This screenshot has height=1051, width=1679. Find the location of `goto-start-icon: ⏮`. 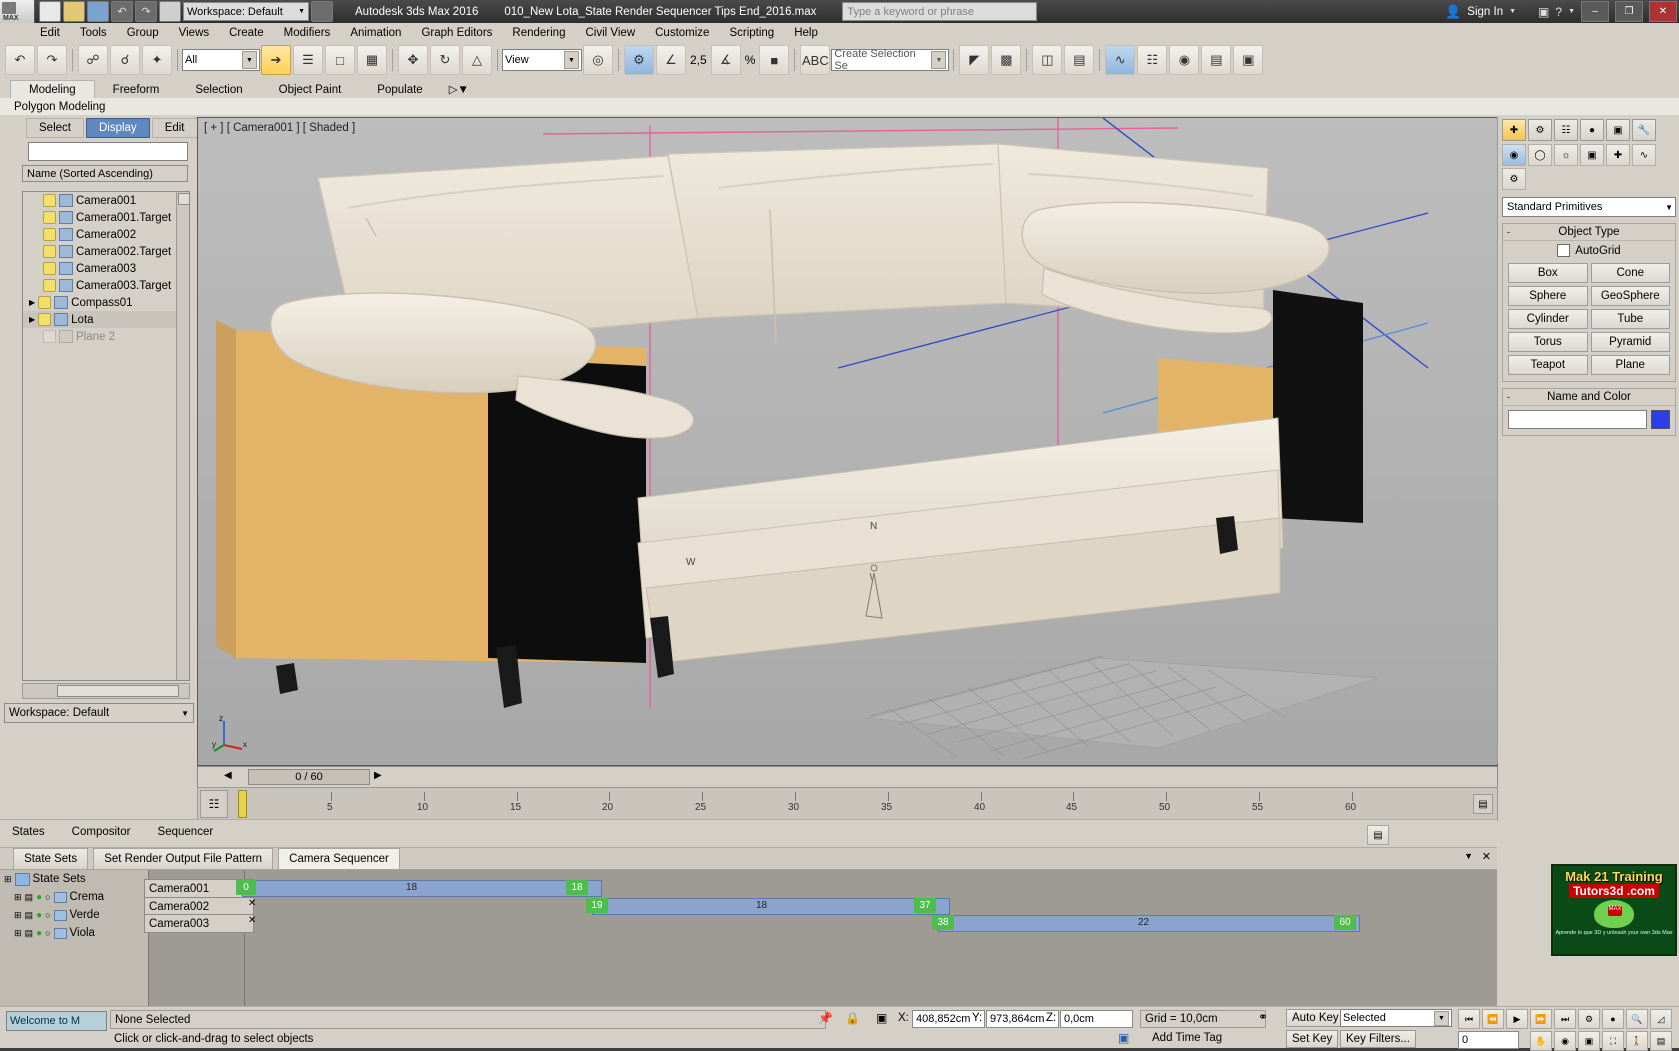

goto-start-icon: ⏮ is located at coordinates (1469, 1019).